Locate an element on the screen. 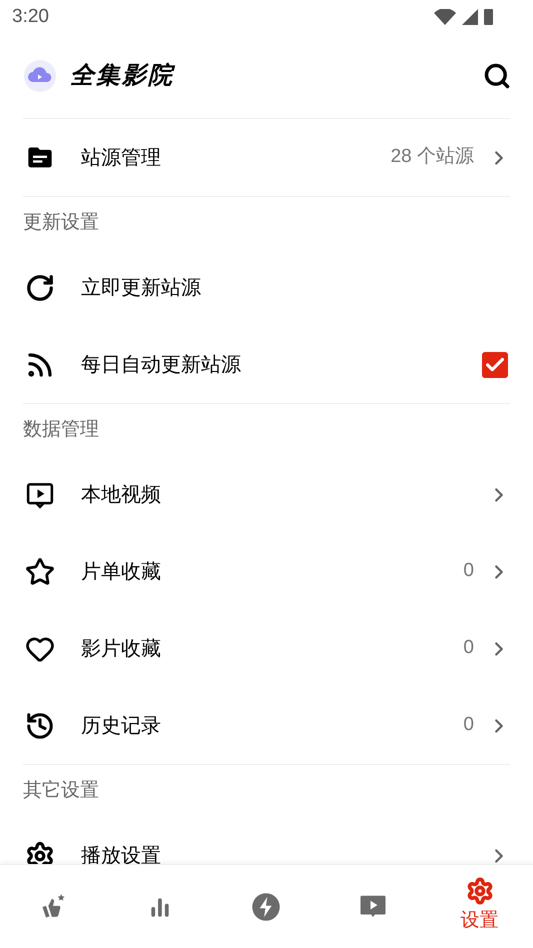 The height and width of the screenshot is (948, 533). settings-row: 本地视频 is located at coordinates (266, 494).